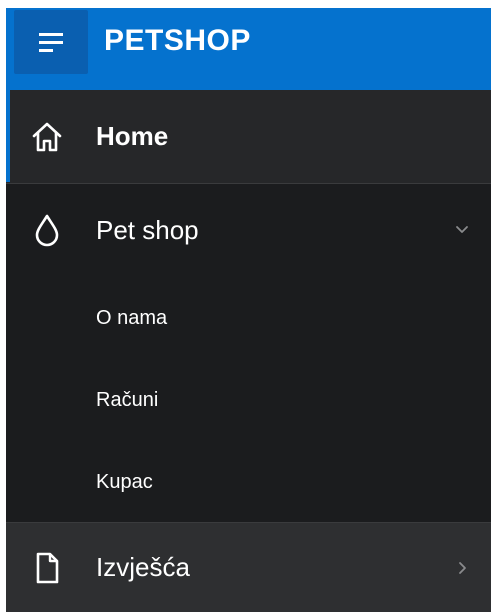 The image size is (491, 612). What do you see at coordinates (462, 568) in the screenshot?
I see `chevron-right-icon` at bounding box center [462, 568].